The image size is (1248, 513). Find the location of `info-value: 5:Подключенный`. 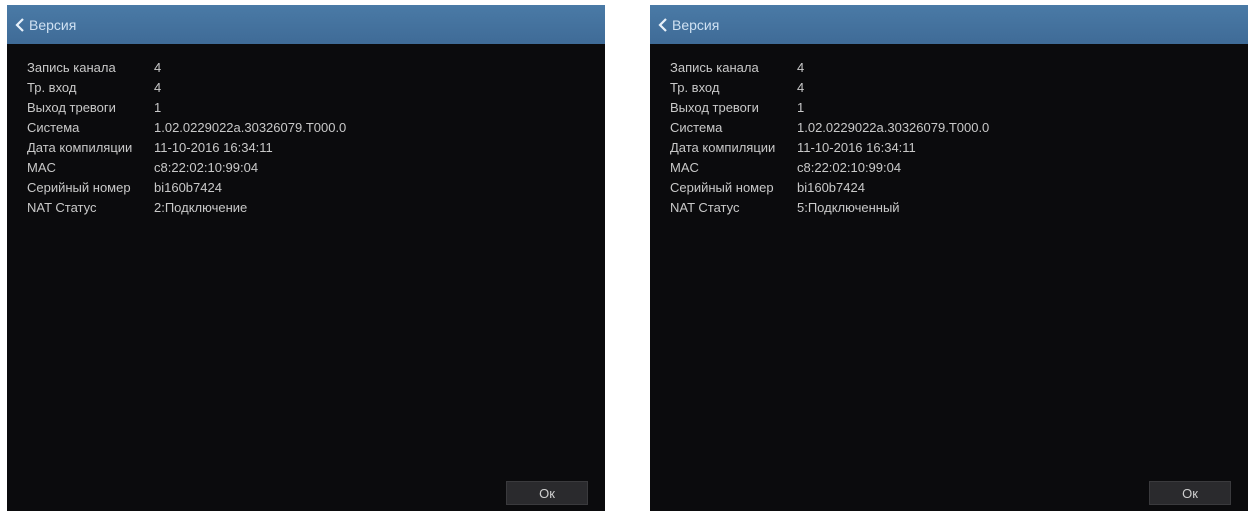

info-value: 5:Подключенный is located at coordinates (848, 207).